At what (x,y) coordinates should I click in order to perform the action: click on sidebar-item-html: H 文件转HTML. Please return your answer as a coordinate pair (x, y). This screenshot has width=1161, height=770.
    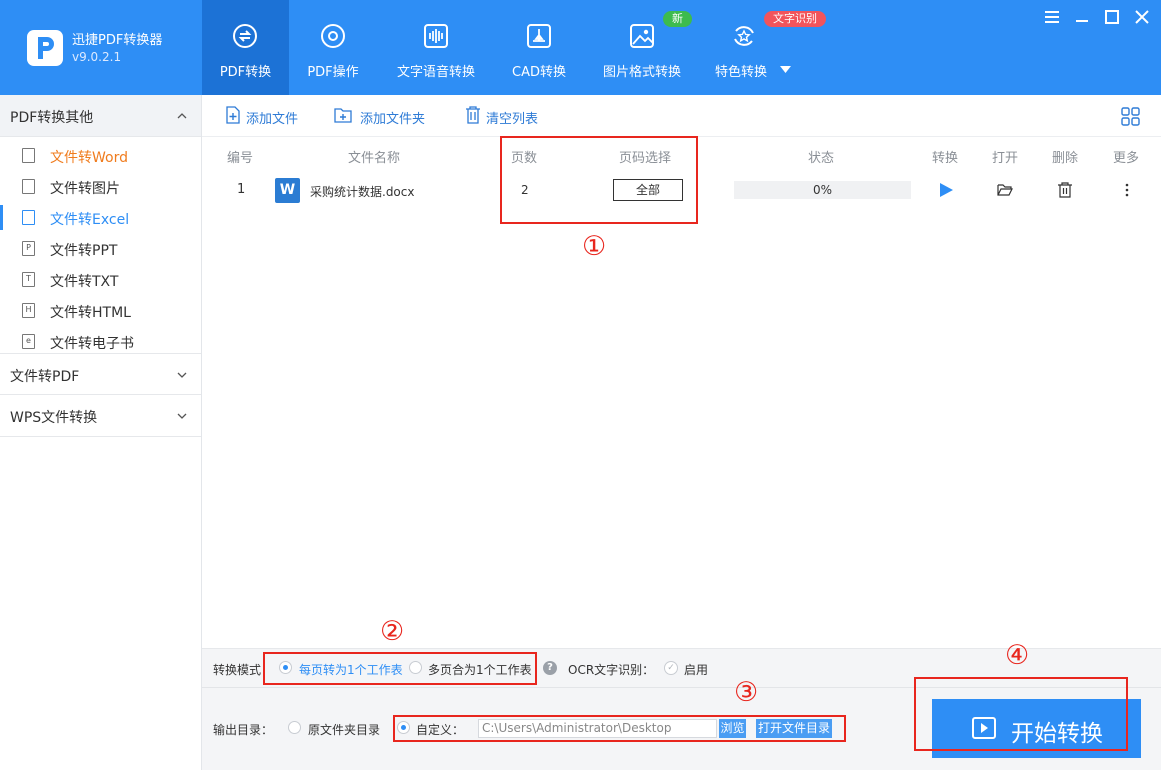
    Looking at the image, I should click on (100, 310).